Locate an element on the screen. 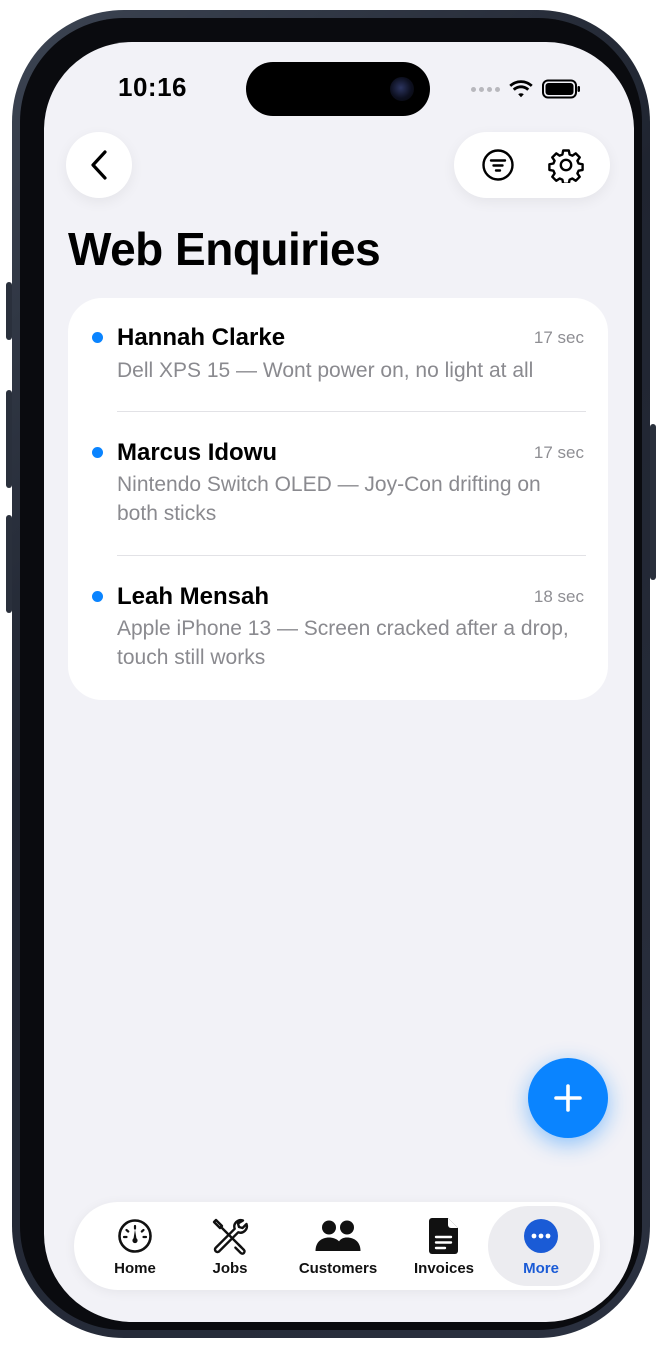 Image resolution: width=660 pixels, height=1349 pixels. status-icons is located at coordinates (526, 89).